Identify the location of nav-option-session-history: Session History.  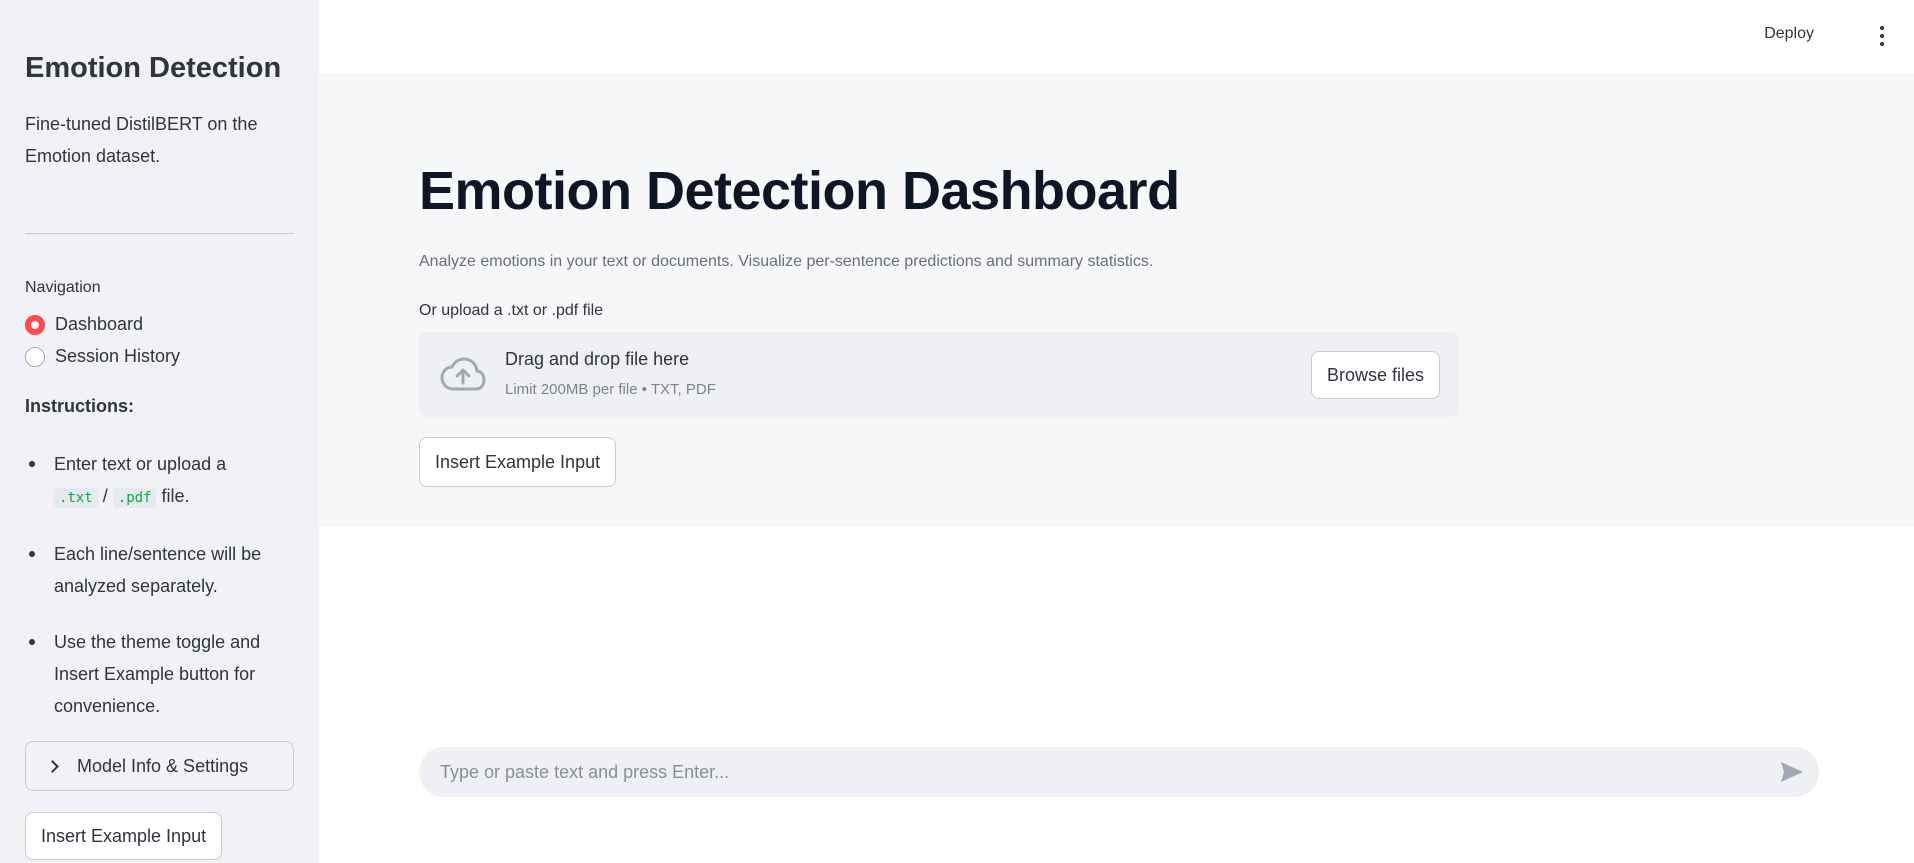
(102, 356).